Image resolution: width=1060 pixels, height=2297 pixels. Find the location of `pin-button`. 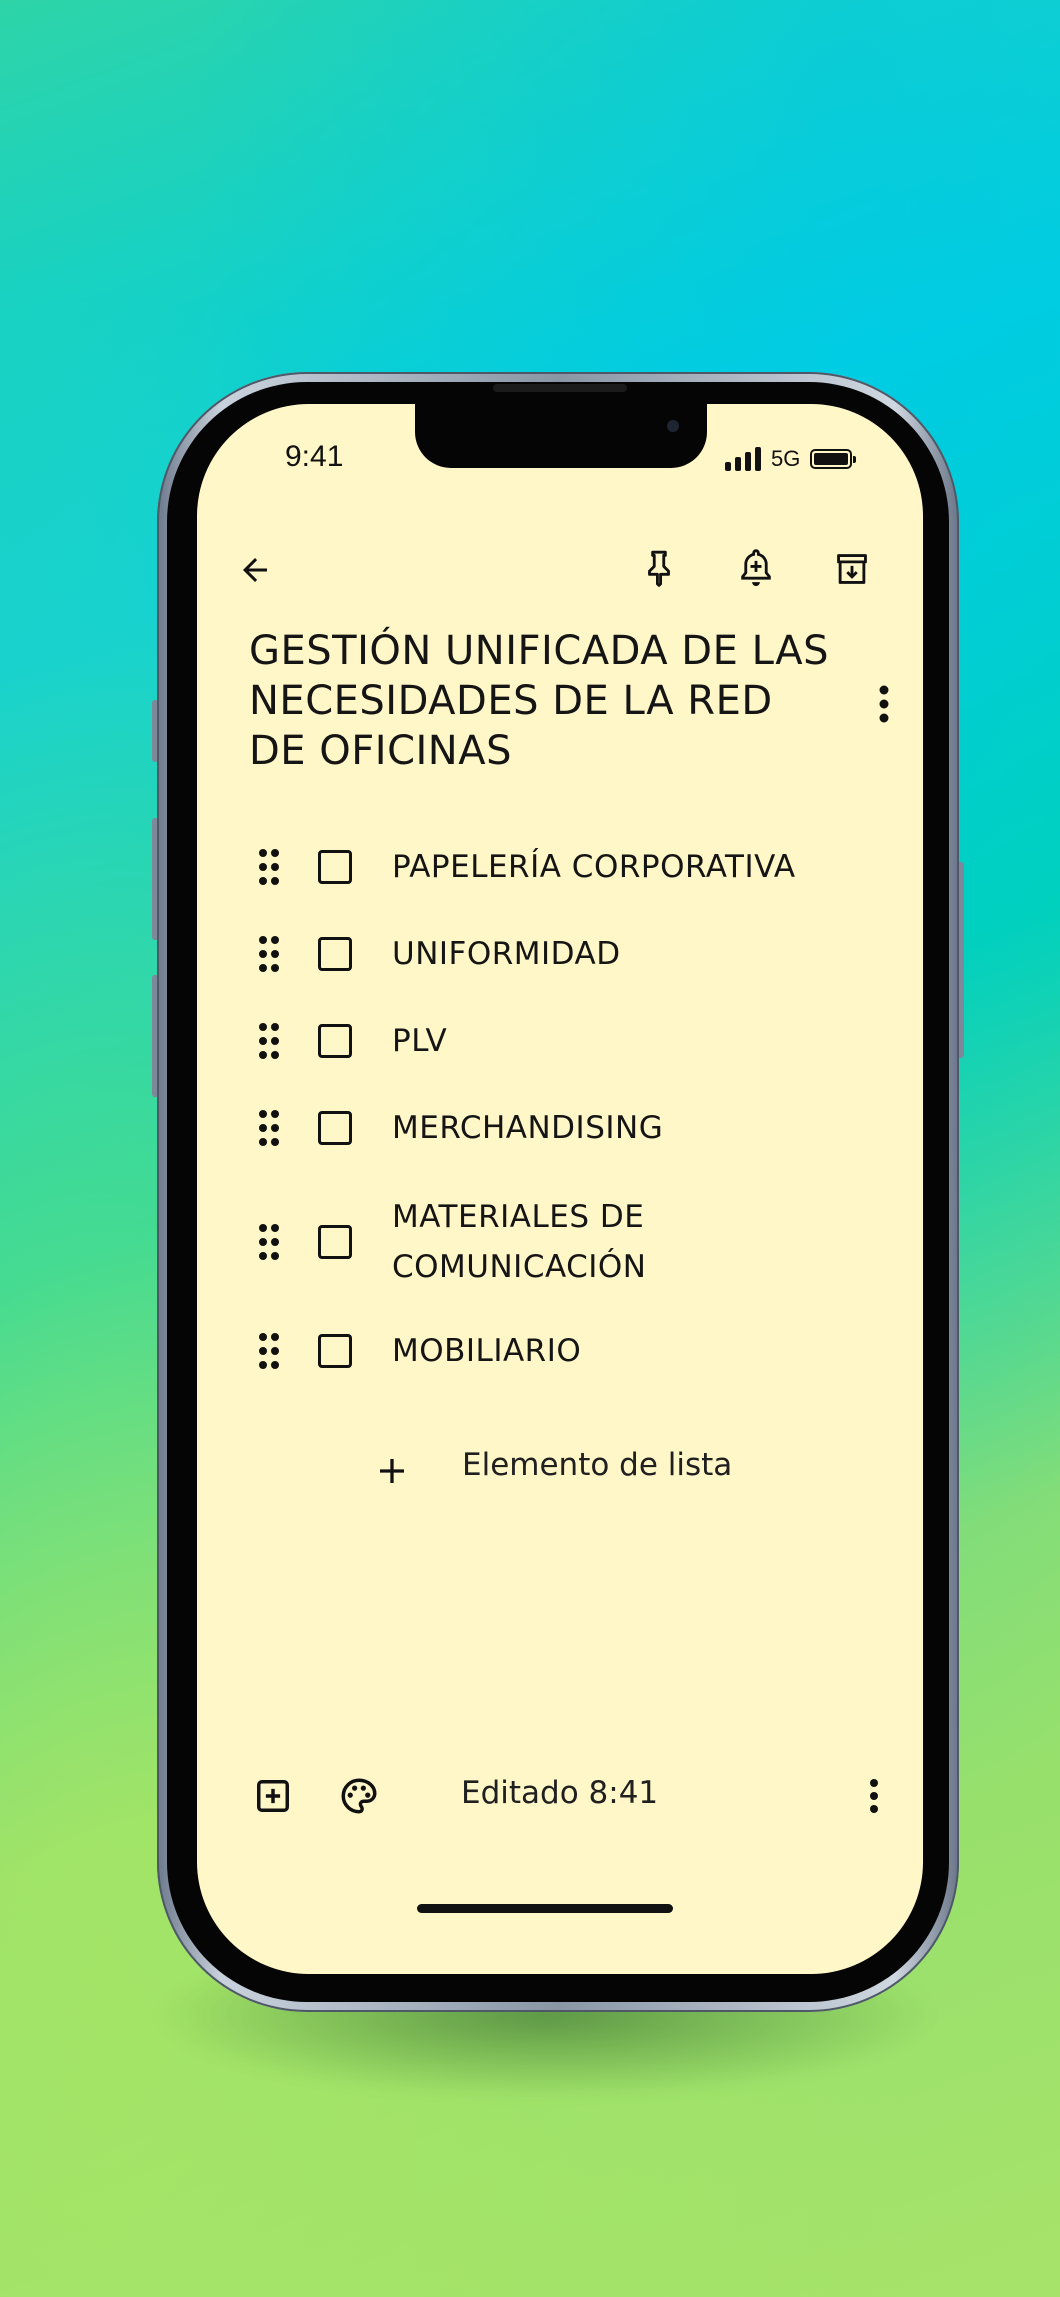

pin-button is located at coordinates (659, 568).